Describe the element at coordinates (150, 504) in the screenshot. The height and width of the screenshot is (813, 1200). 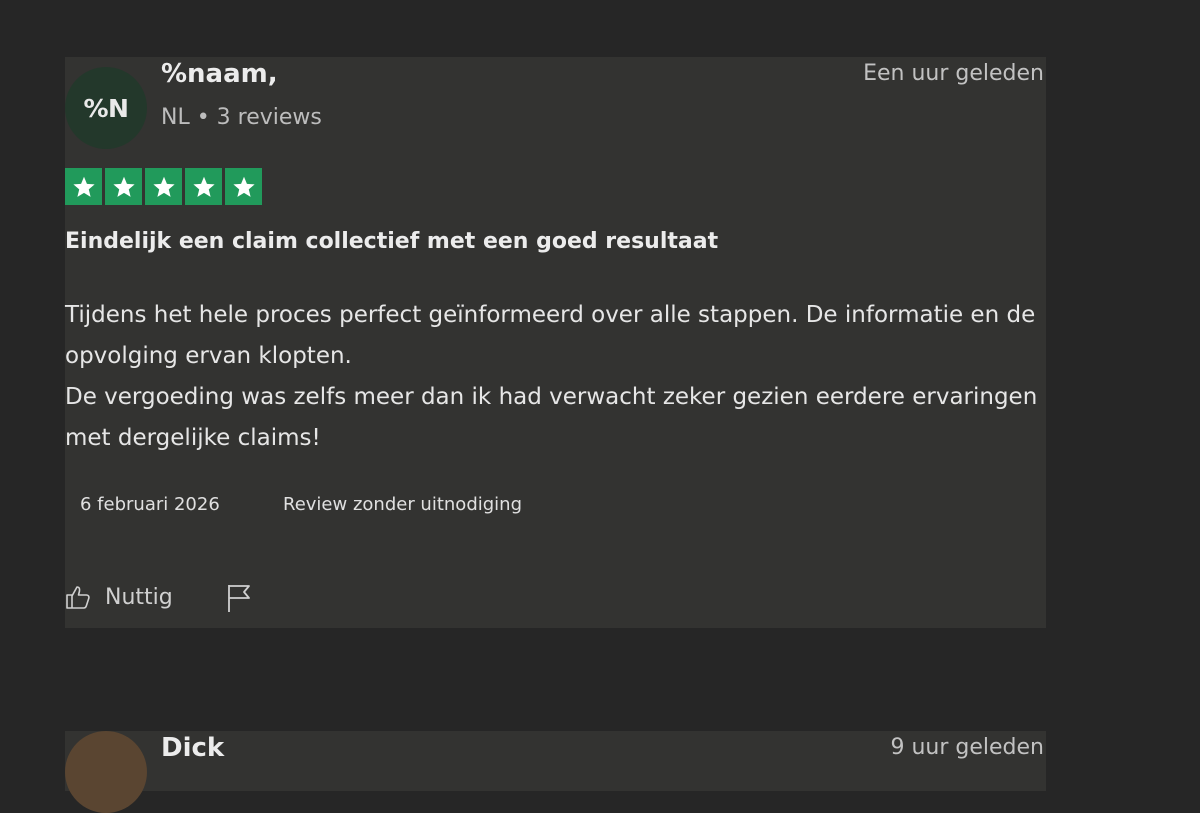
I see `experience-date: 6 februari 2026` at that location.